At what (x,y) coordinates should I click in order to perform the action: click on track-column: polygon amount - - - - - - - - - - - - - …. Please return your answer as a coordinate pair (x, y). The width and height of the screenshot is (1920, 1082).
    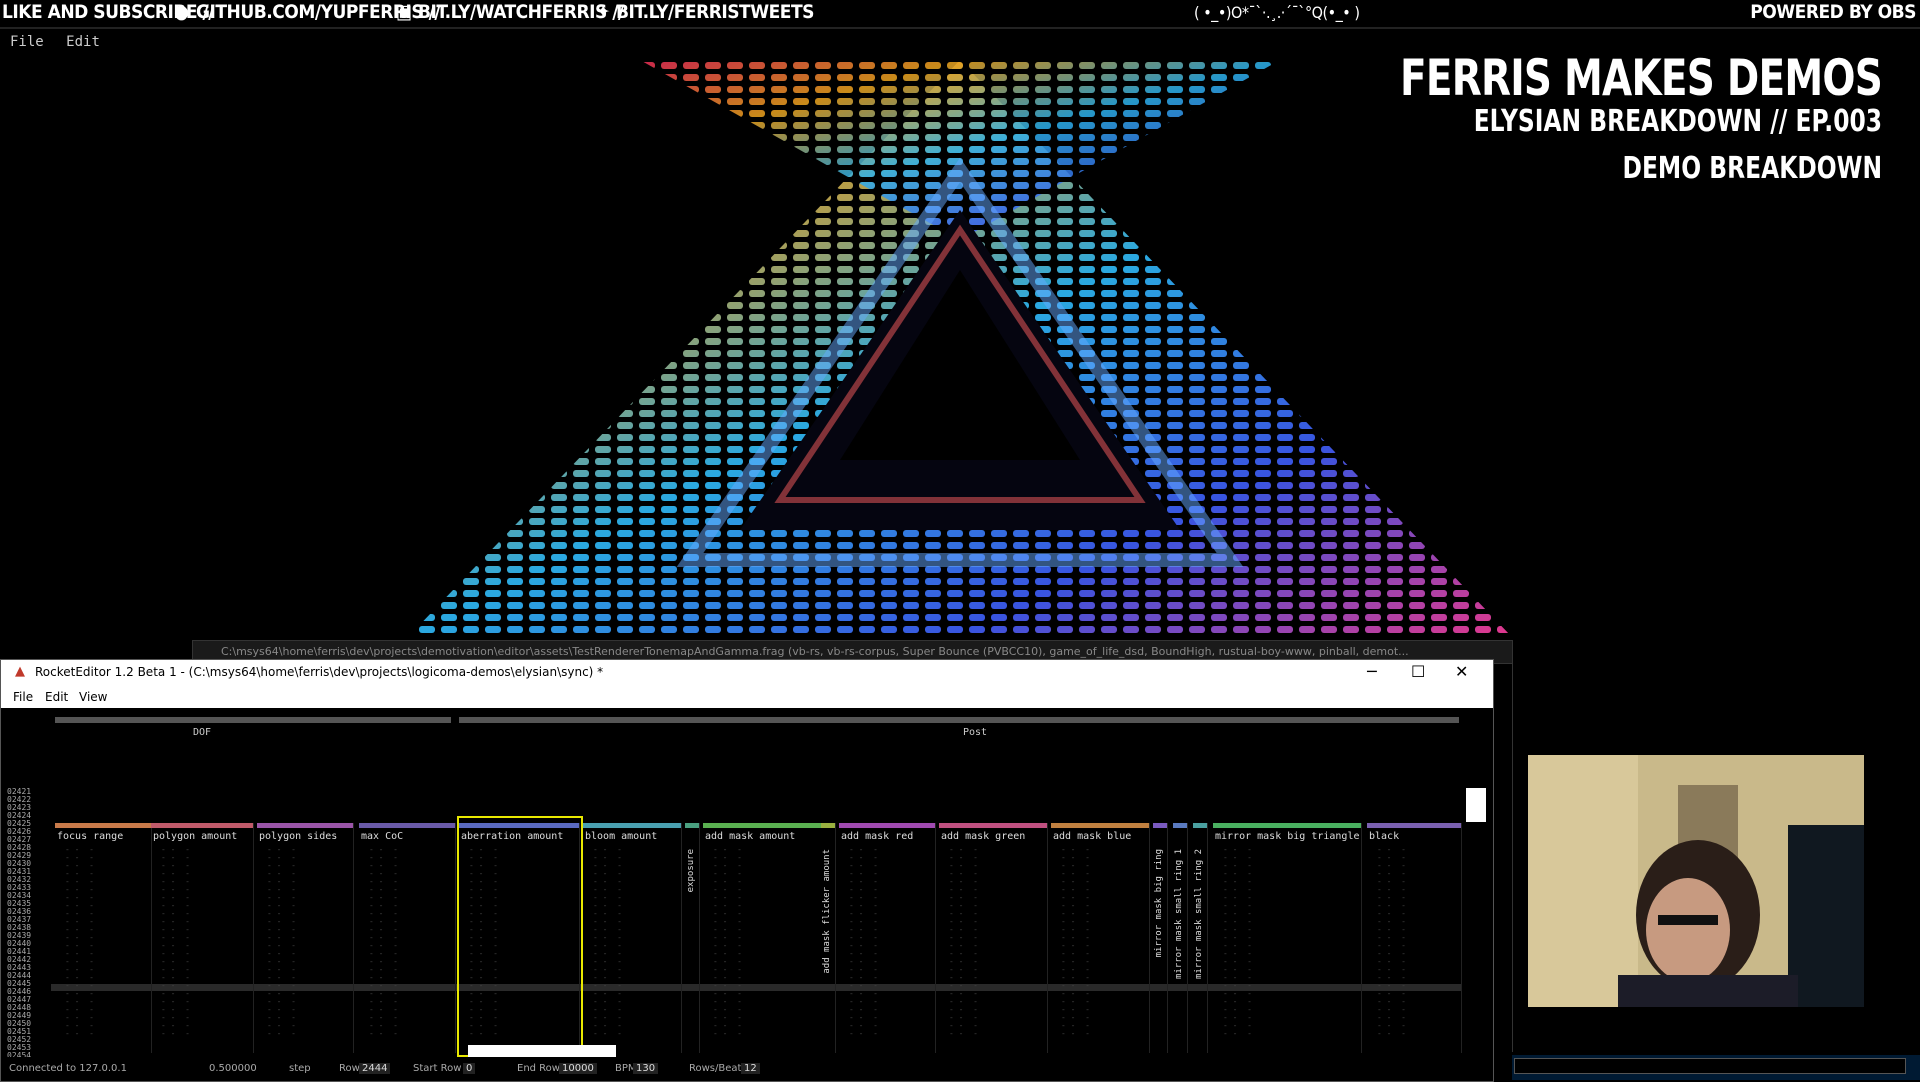
    Looking at the image, I should click on (202, 938).